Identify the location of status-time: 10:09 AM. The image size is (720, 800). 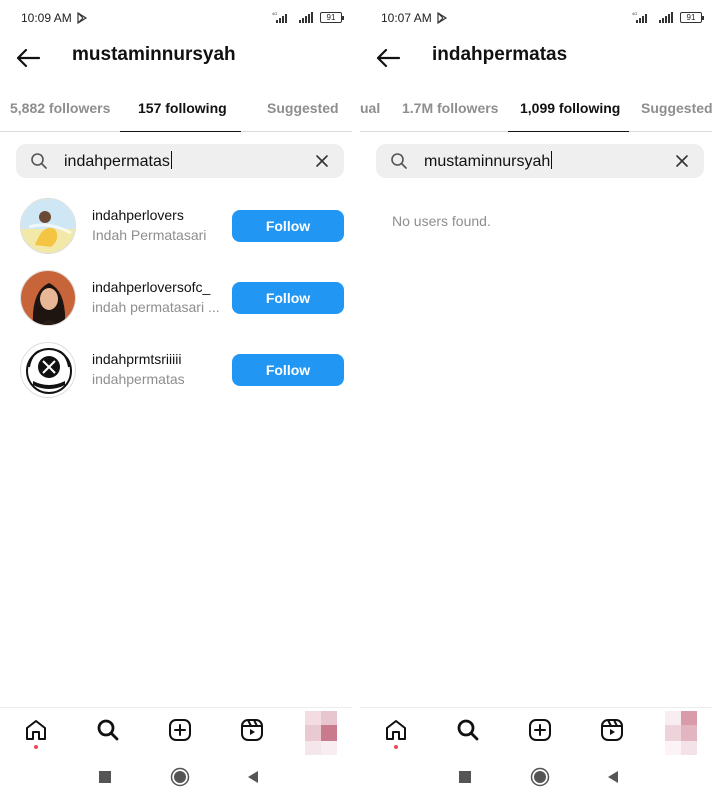
(46, 18).